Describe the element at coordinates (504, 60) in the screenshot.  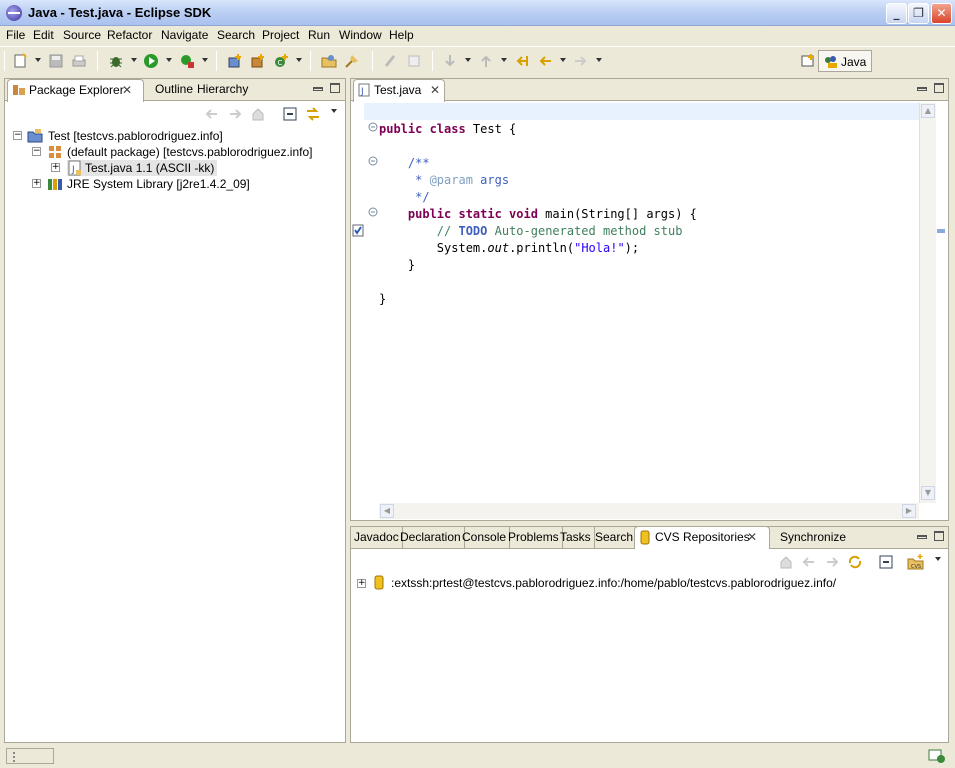
I see `previous-annotation-dropdown-icon` at that location.